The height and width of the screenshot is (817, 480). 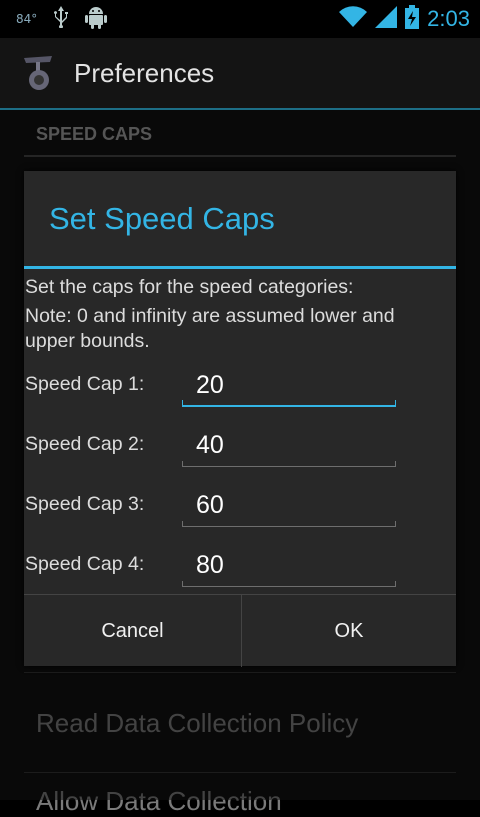 I want to click on dialog-title: Set Speed Caps, so click(x=162, y=218).